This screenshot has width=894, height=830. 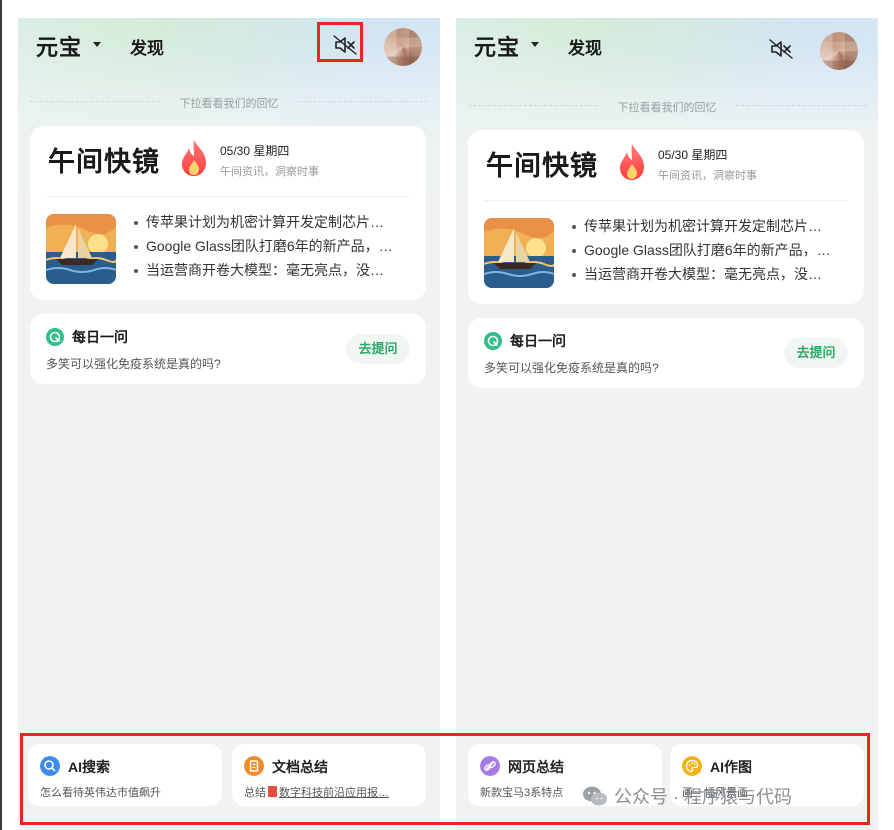 What do you see at coordinates (50, 766) in the screenshot?
I see `search-icon` at bounding box center [50, 766].